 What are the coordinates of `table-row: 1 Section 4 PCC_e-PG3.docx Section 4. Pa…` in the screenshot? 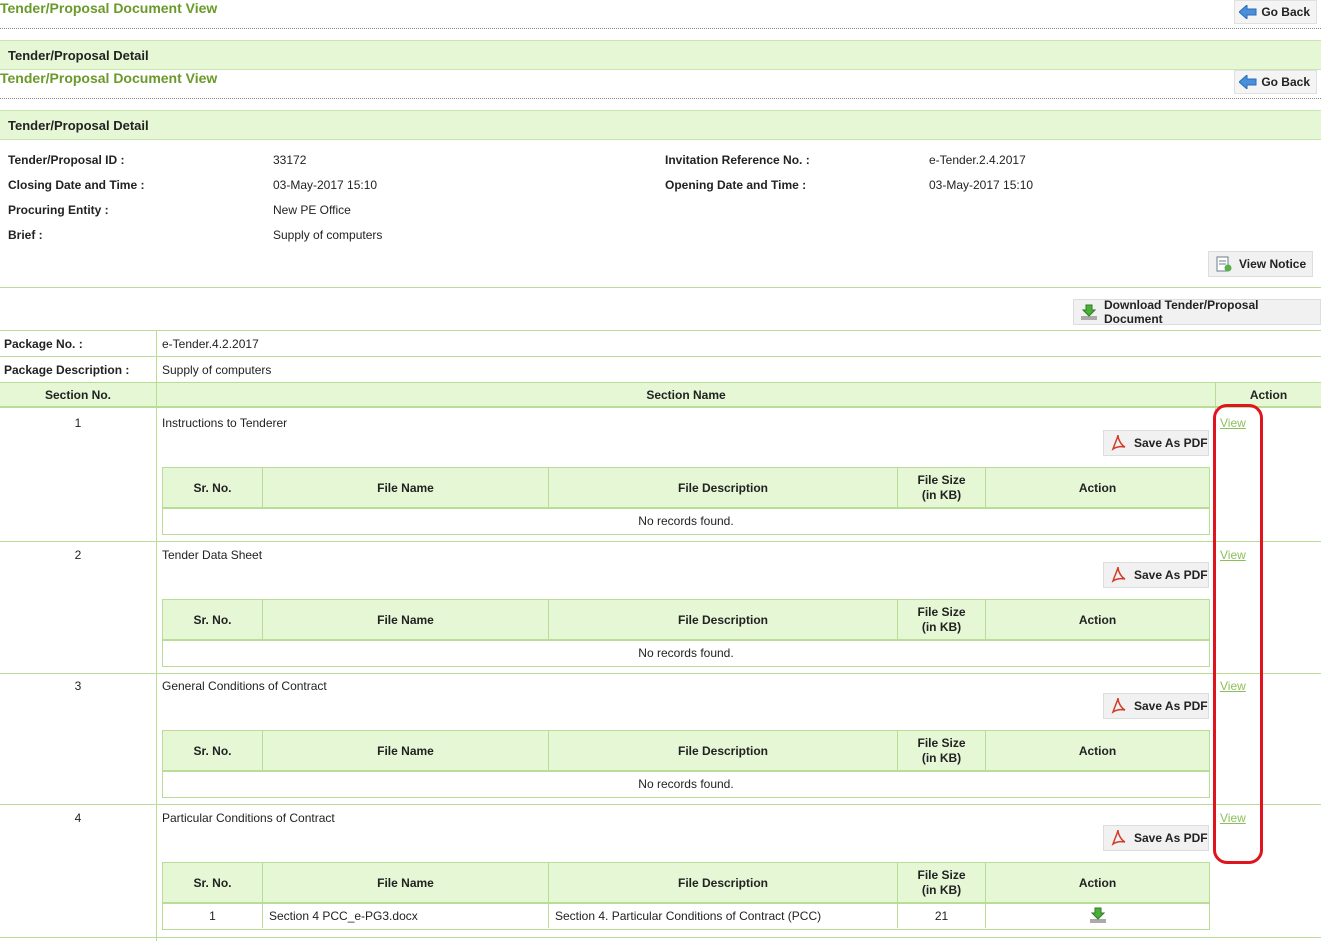 It's located at (686, 917).